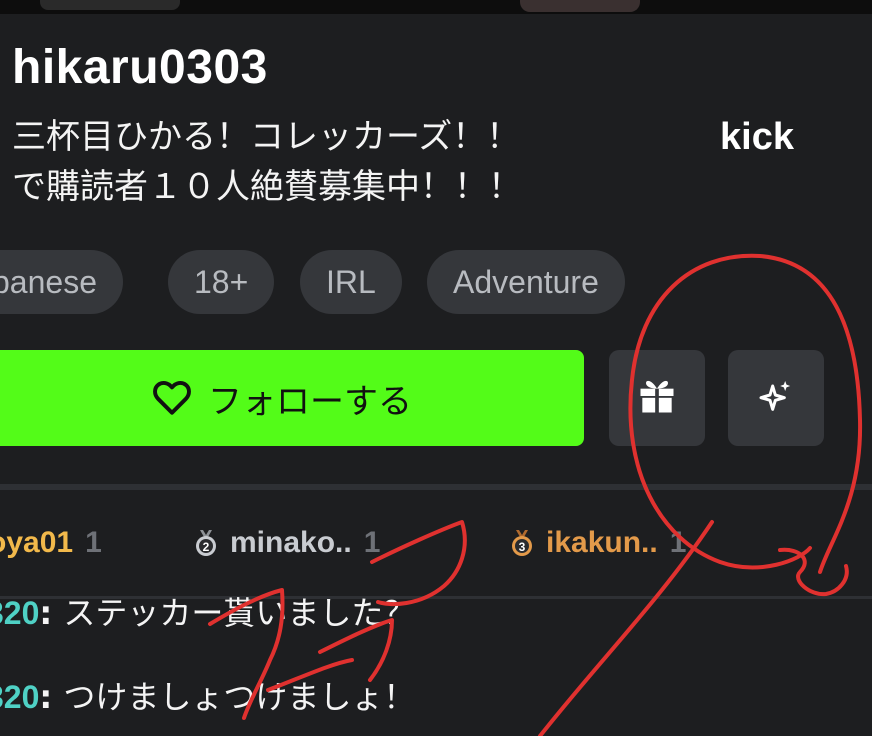 The width and height of the screenshot is (872, 736). Describe the element at coordinates (757, 137) in the screenshot. I see `platform-label: kick` at that location.